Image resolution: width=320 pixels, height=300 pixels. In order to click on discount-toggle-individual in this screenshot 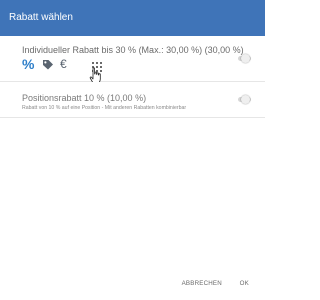, I will do `click(243, 58)`.